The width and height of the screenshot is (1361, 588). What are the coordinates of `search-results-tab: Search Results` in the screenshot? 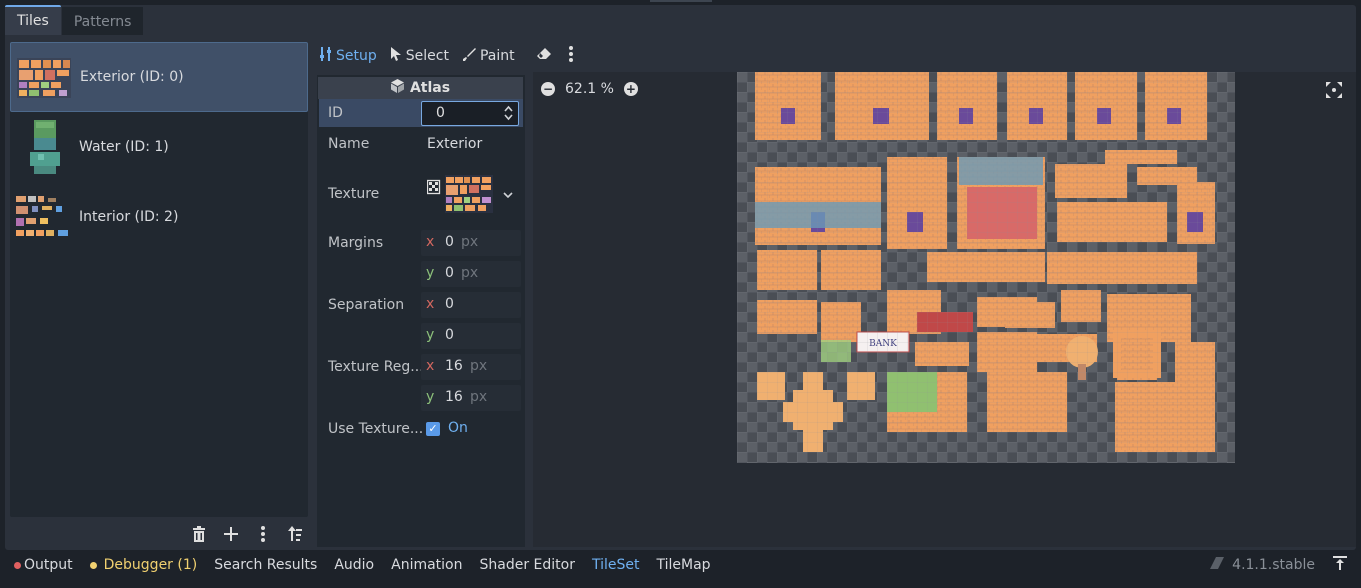 It's located at (265, 565).